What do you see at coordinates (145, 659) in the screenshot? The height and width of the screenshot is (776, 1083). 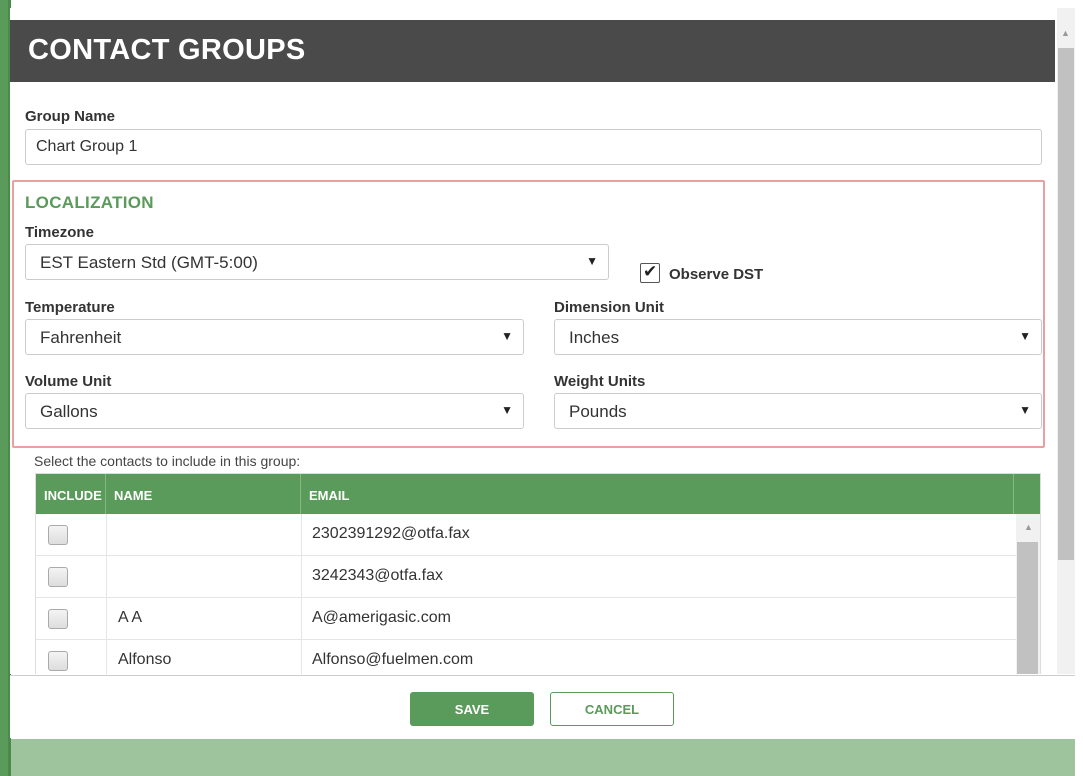 I see `contact-name: Alfonso` at bounding box center [145, 659].